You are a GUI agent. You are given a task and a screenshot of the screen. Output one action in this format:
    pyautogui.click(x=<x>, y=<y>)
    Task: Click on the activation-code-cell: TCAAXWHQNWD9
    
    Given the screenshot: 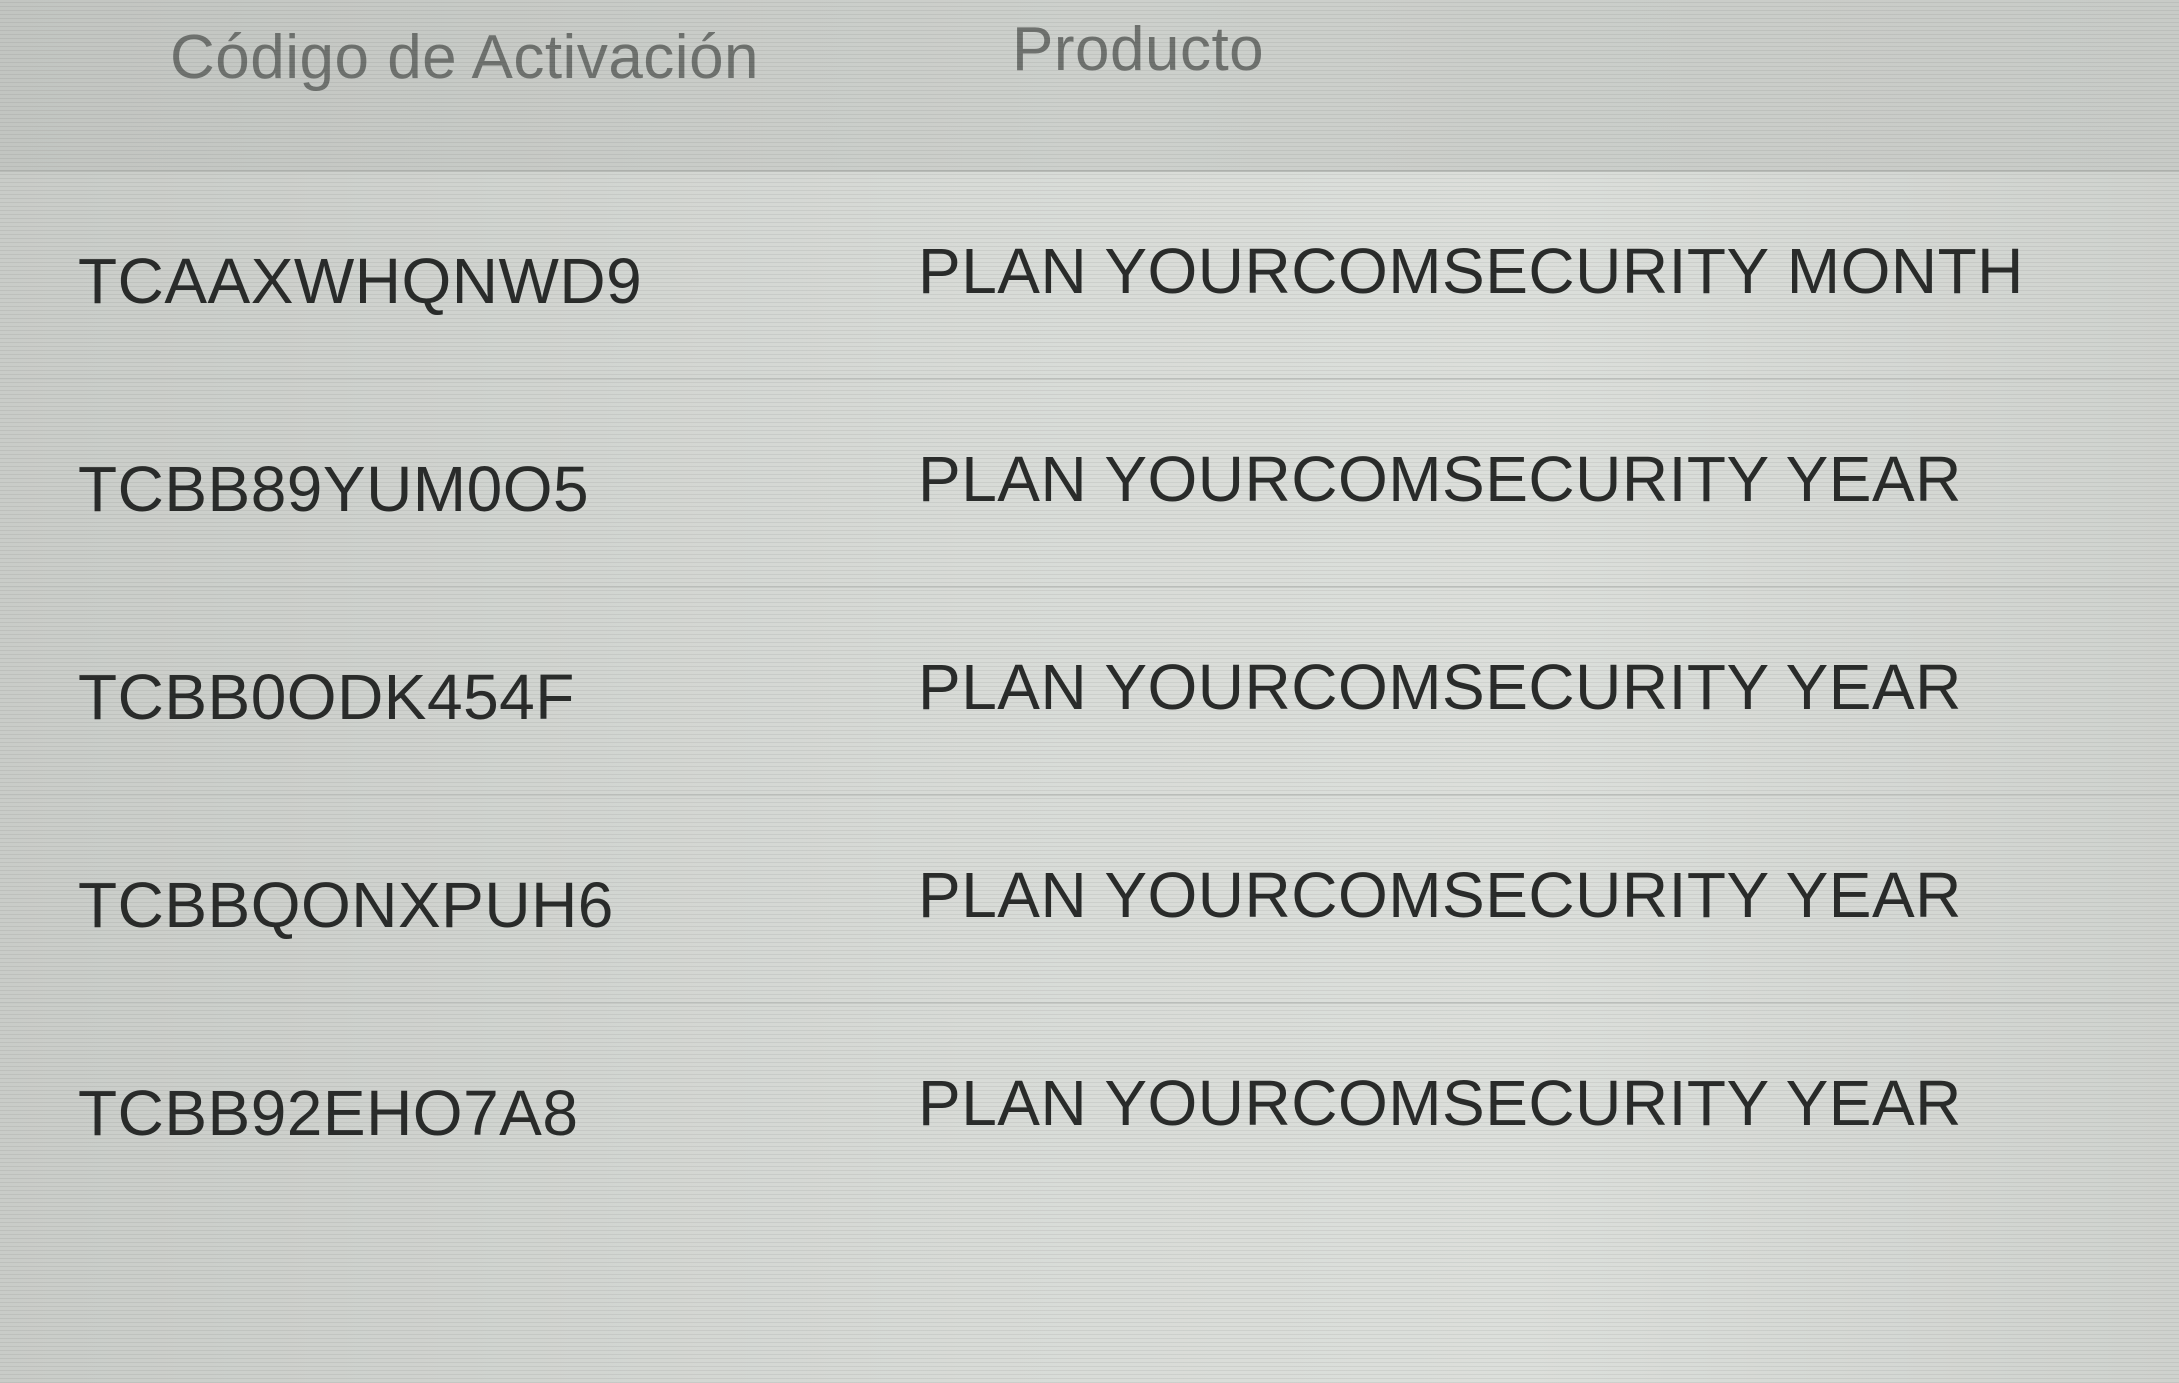 What is the action you would take?
    pyautogui.click(x=360, y=281)
    